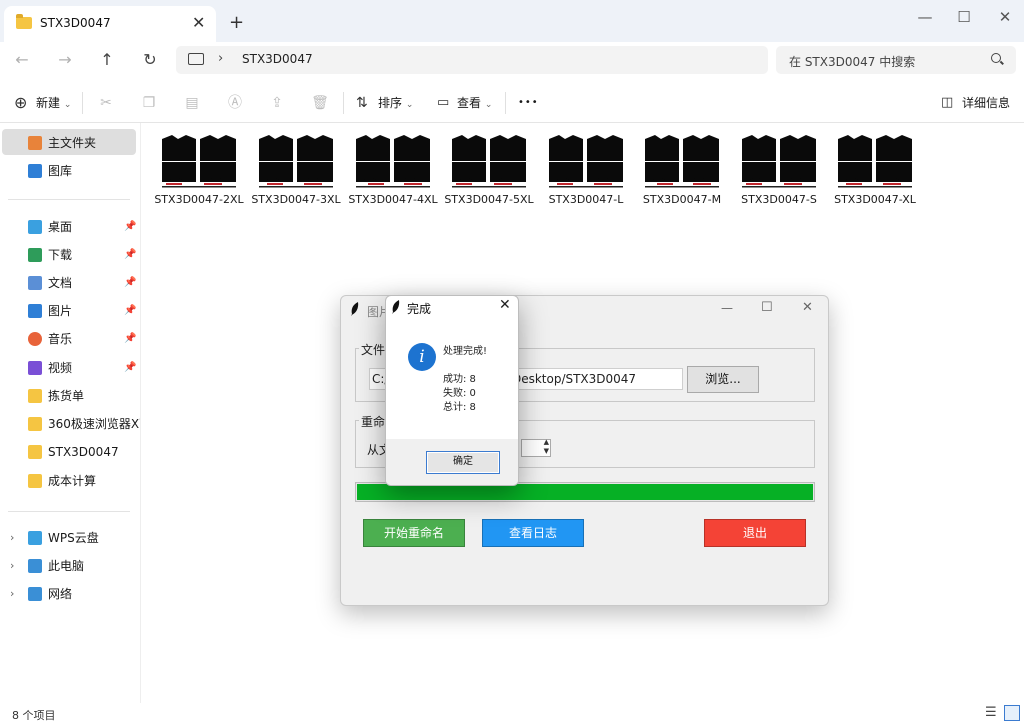  What do you see at coordinates (235, 103) in the screenshot?
I see `rename-icon: Ⓐ` at bounding box center [235, 103].